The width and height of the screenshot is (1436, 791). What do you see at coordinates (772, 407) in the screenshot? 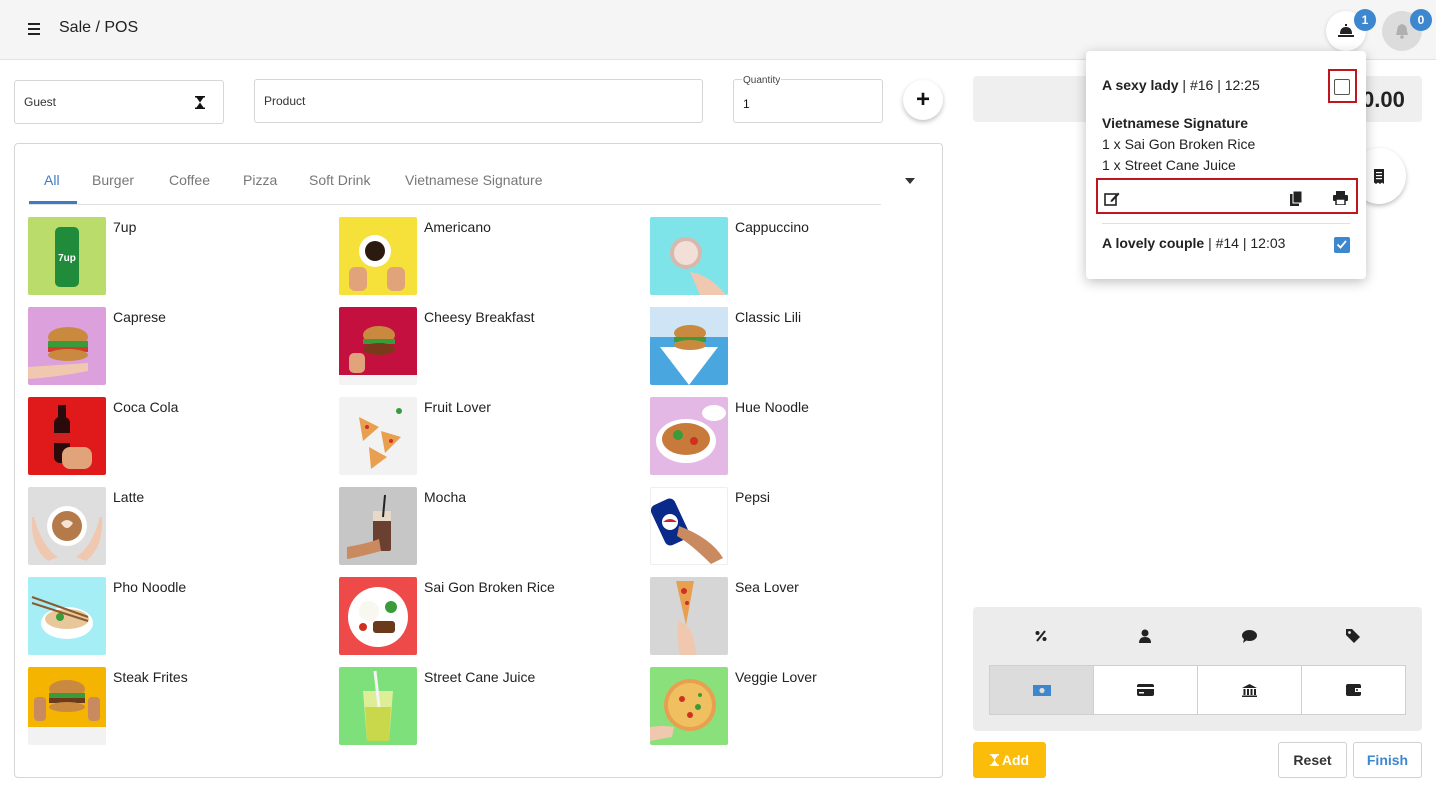
I see `product-name: Hue Noodle` at bounding box center [772, 407].